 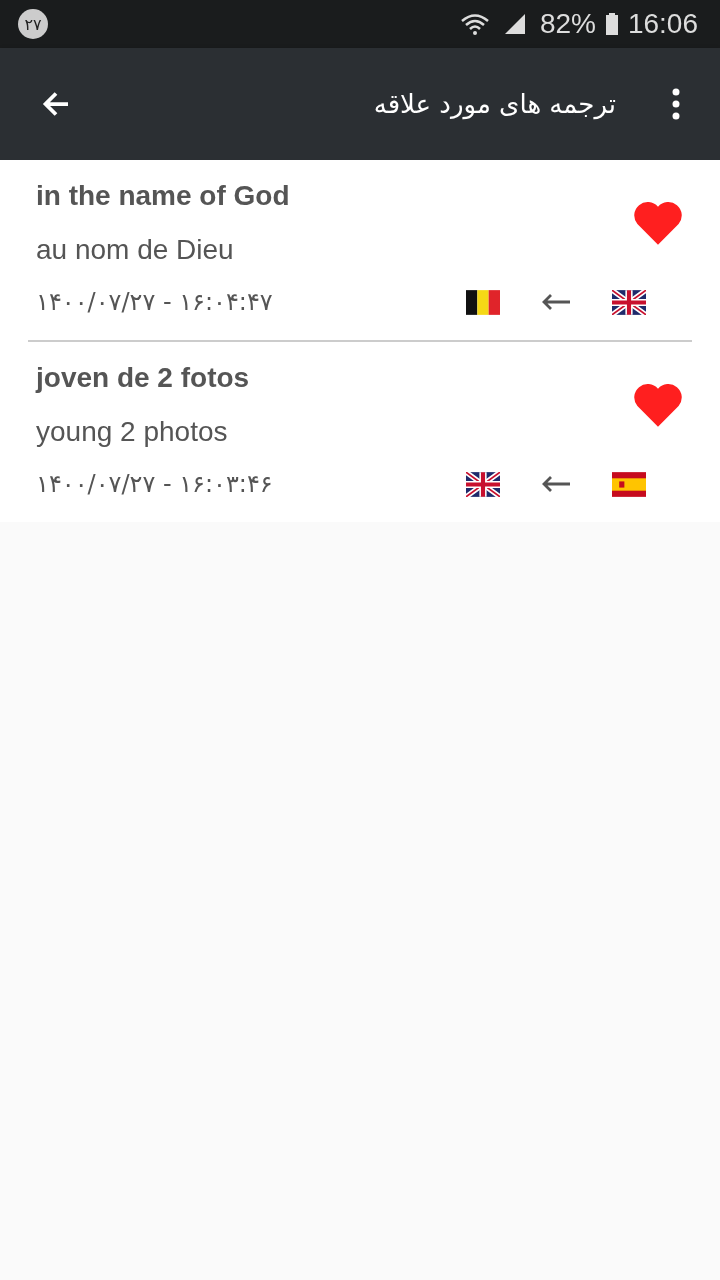 What do you see at coordinates (143, 378) in the screenshot?
I see `source-text: joven de 2 fotos` at bounding box center [143, 378].